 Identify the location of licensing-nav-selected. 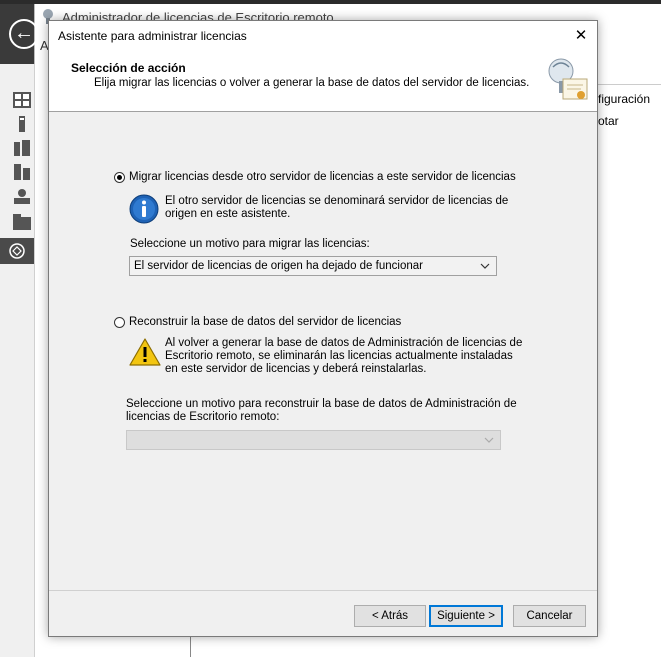
(17, 251).